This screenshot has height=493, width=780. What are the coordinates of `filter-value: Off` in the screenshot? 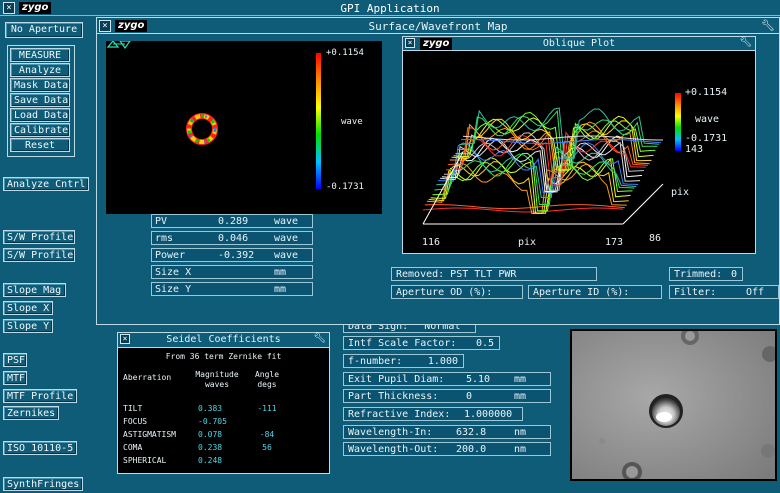 It's located at (754, 292).